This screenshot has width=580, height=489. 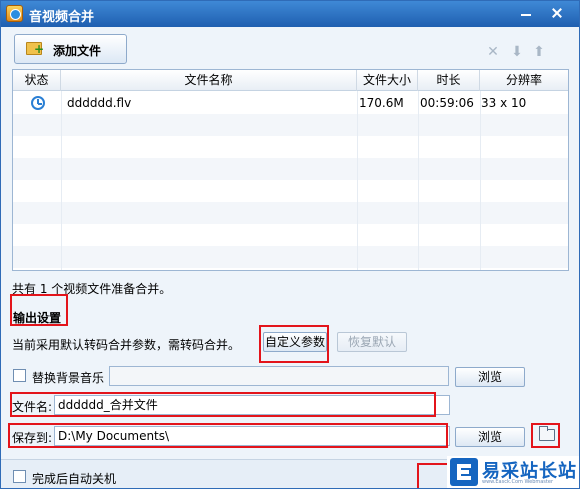 I want to click on annotation-box-title, so click(x=39, y=310).